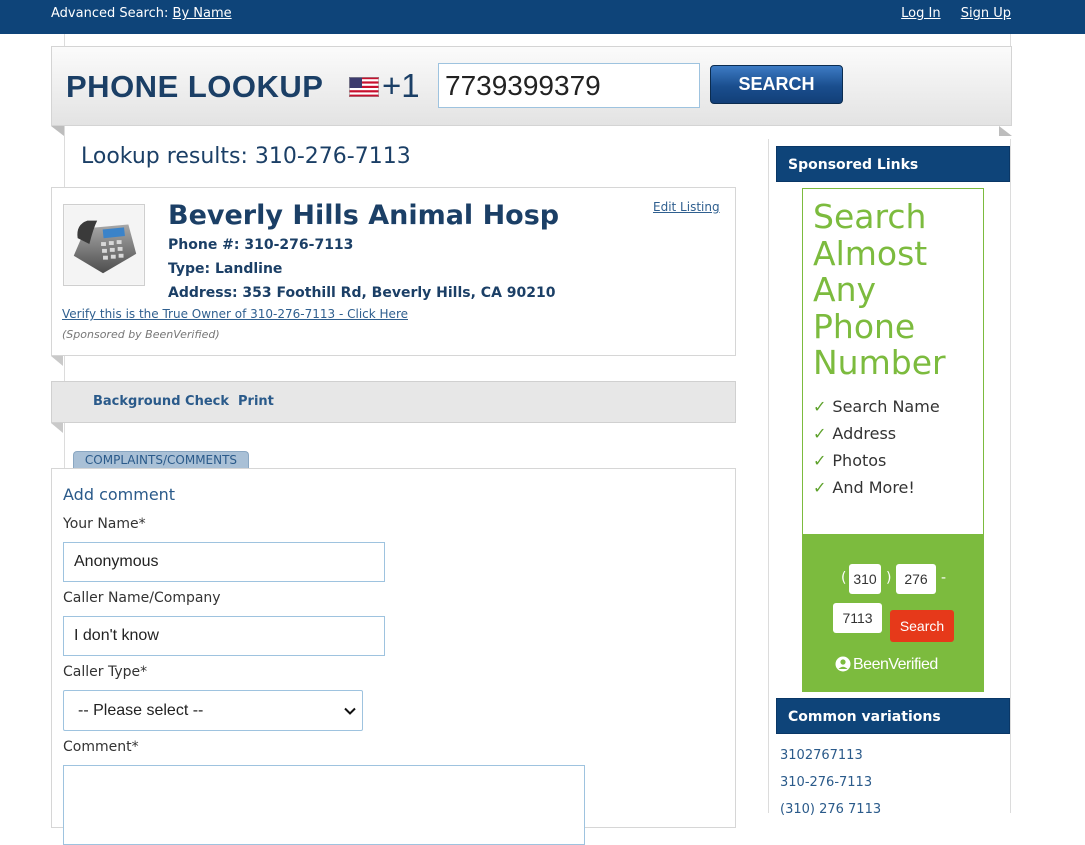 The width and height of the screenshot is (1085, 845). What do you see at coordinates (686, 207) in the screenshot?
I see `edit-listing-link: Edit Listing` at bounding box center [686, 207].